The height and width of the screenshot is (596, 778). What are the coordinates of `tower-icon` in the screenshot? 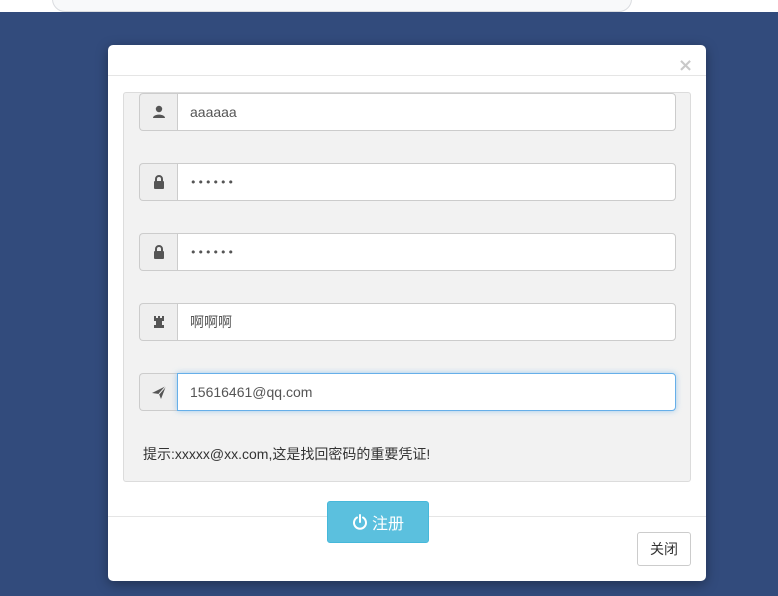 It's located at (158, 322).